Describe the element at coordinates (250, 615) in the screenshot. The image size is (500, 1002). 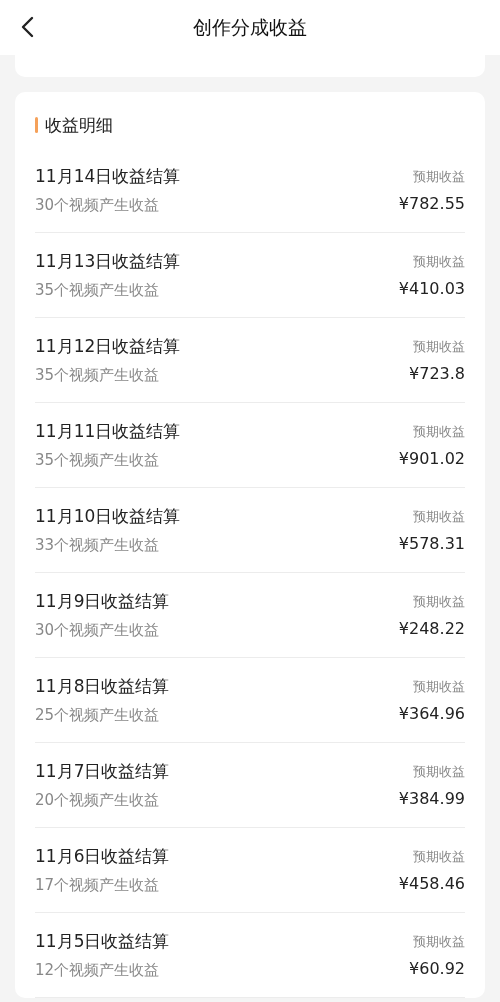
I see `earnings-row: 11月9日收益结算 30个视频产生收益 预期收益 ¥248.22` at that location.